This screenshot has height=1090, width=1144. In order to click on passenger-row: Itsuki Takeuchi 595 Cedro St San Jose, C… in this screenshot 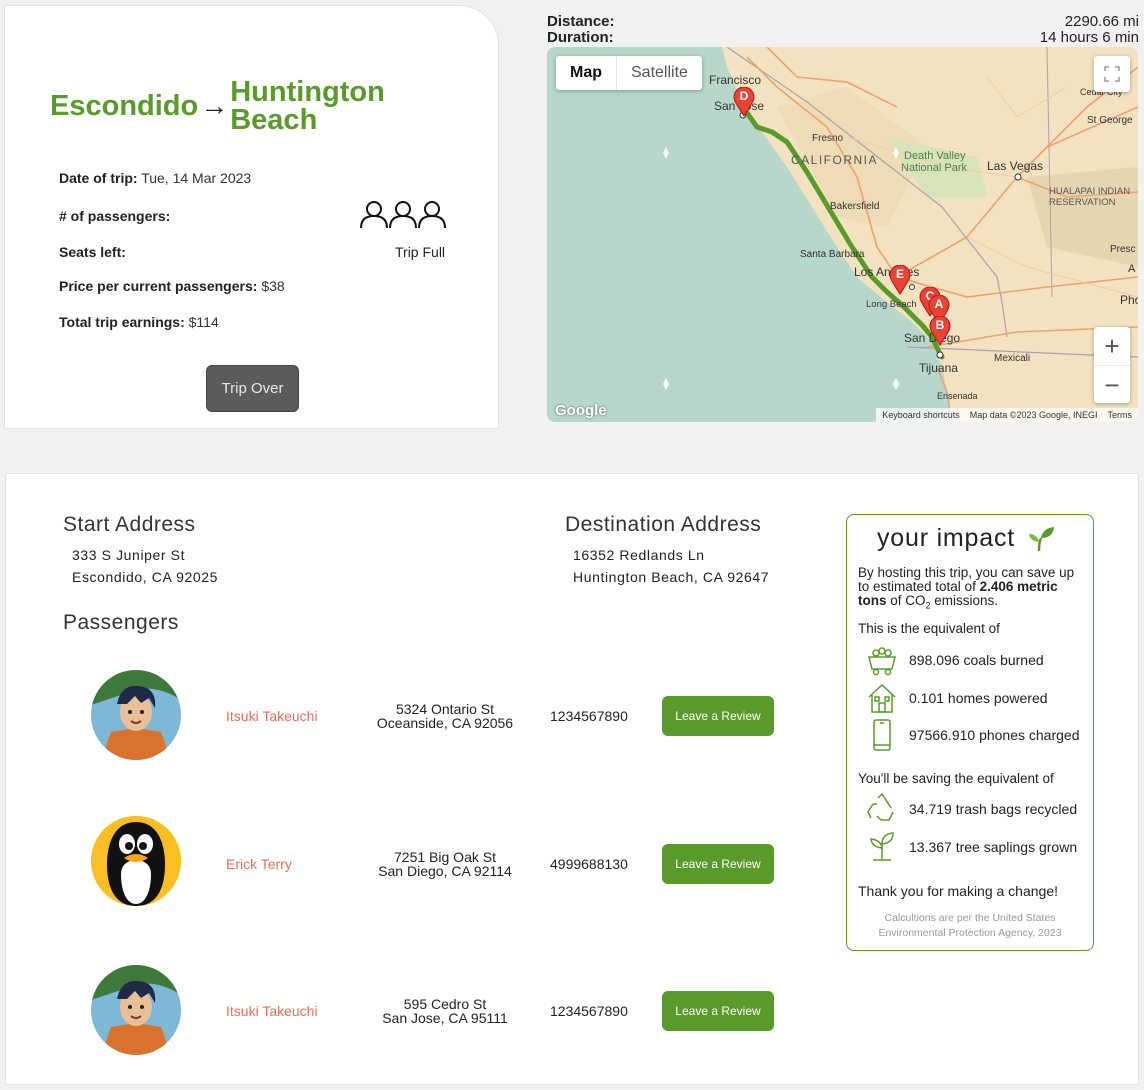, I will do `click(406, 1013)`.